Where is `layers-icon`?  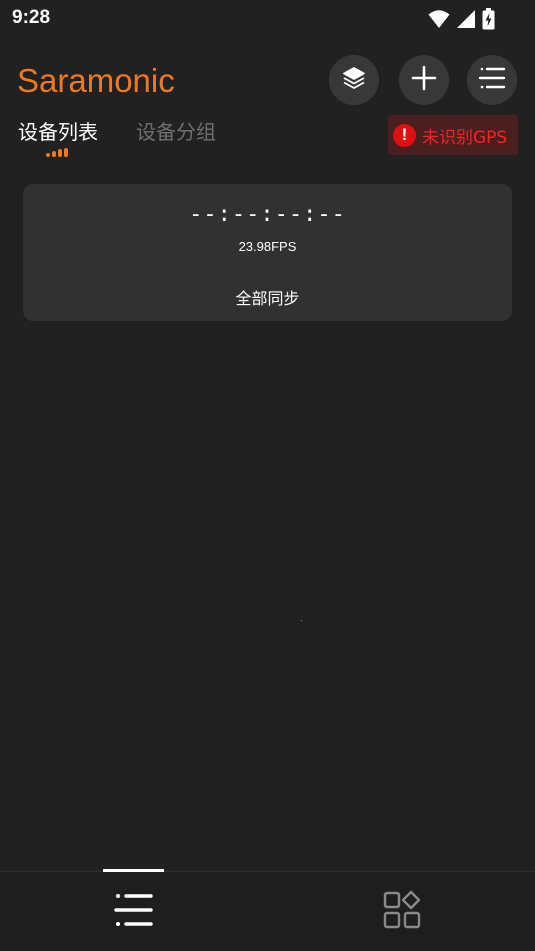
layers-icon is located at coordinates (354, 80).